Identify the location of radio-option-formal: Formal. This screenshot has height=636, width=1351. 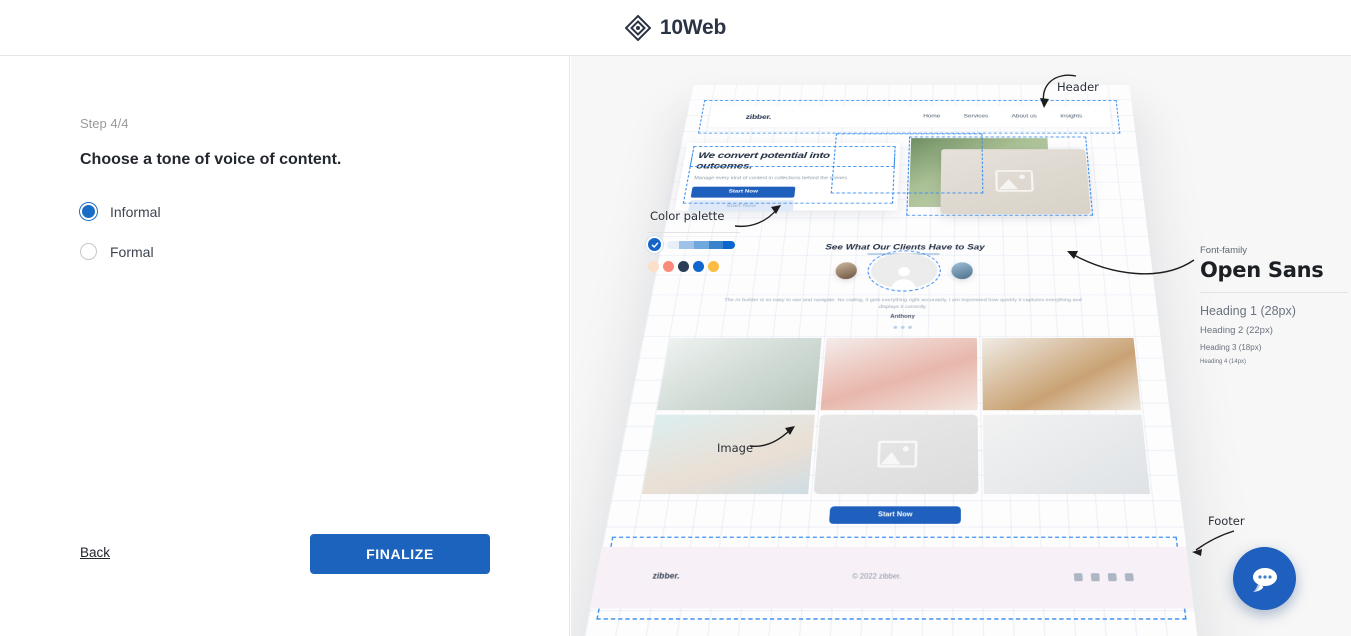
(117, 251).